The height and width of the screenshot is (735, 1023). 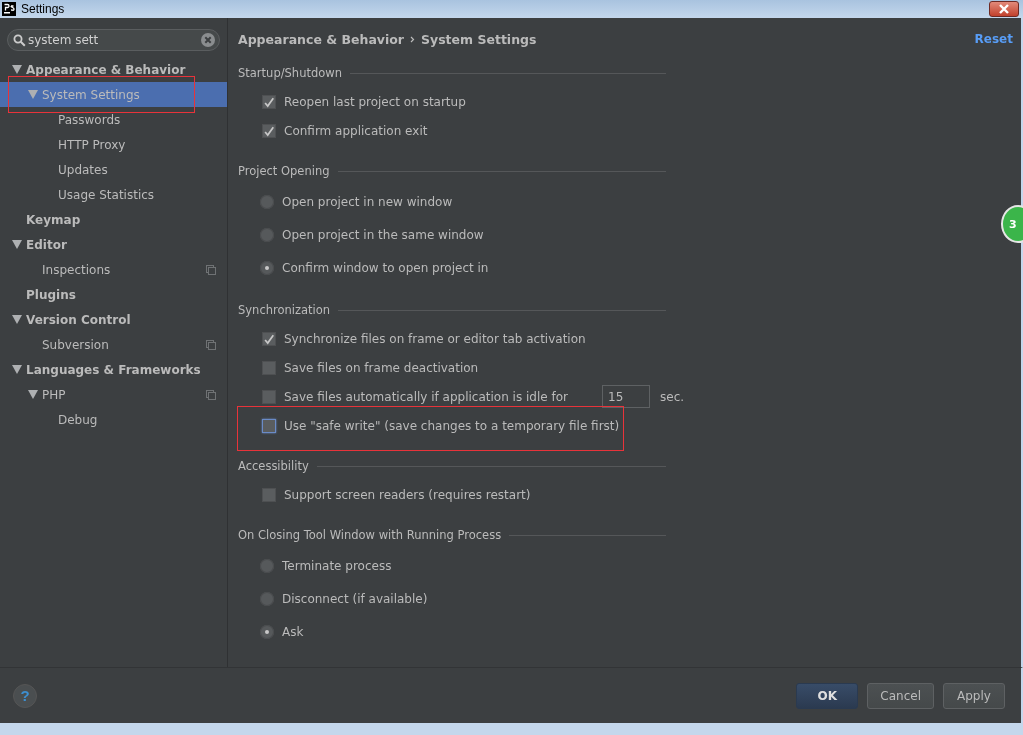 I want to click on checkbox-label: Reopen last project on startup, so click(x=375, y=101).